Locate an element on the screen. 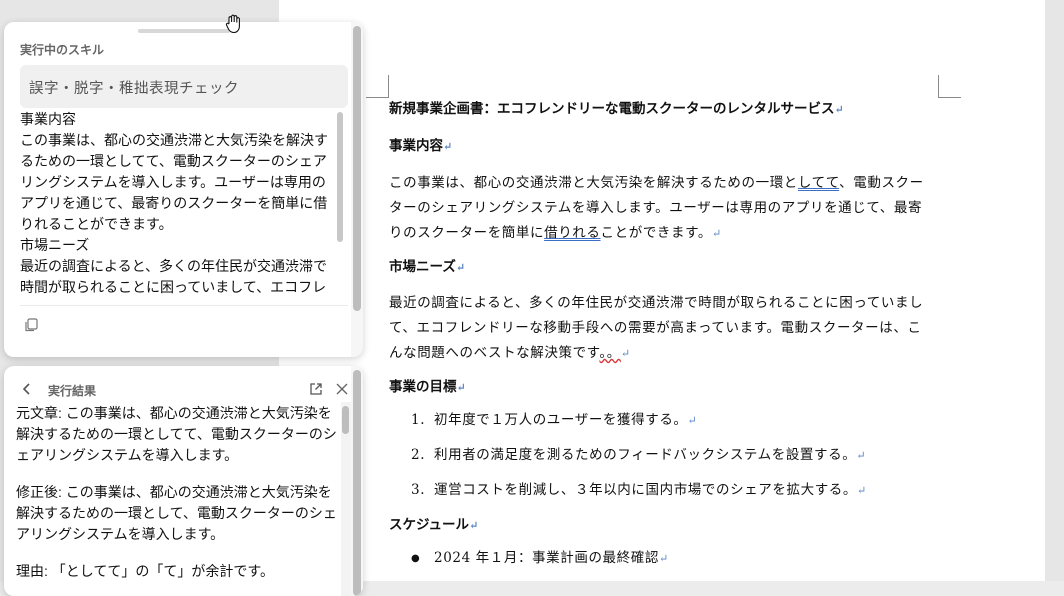  section-heading-market: 市場ニーズ is located at coordinates (422, 267).